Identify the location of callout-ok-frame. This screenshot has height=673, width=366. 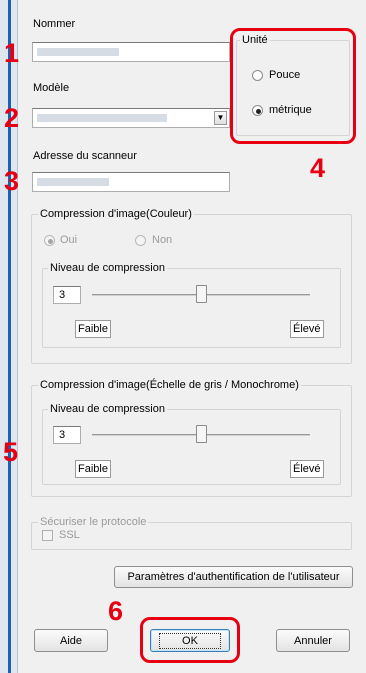
(190, 640).